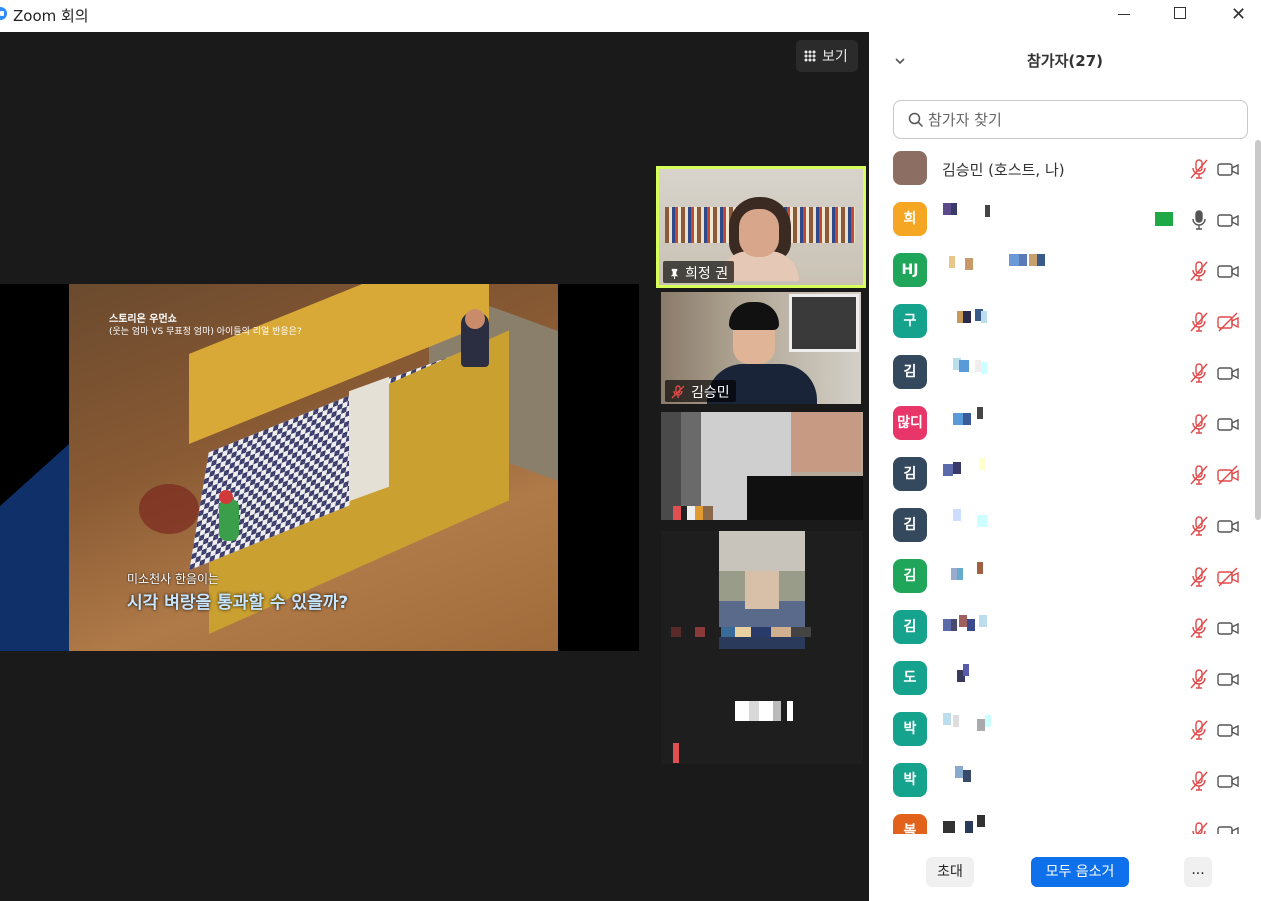  Describe the element at coordinates (916, 120) in the screenshot. I see `search-icon` at that location.